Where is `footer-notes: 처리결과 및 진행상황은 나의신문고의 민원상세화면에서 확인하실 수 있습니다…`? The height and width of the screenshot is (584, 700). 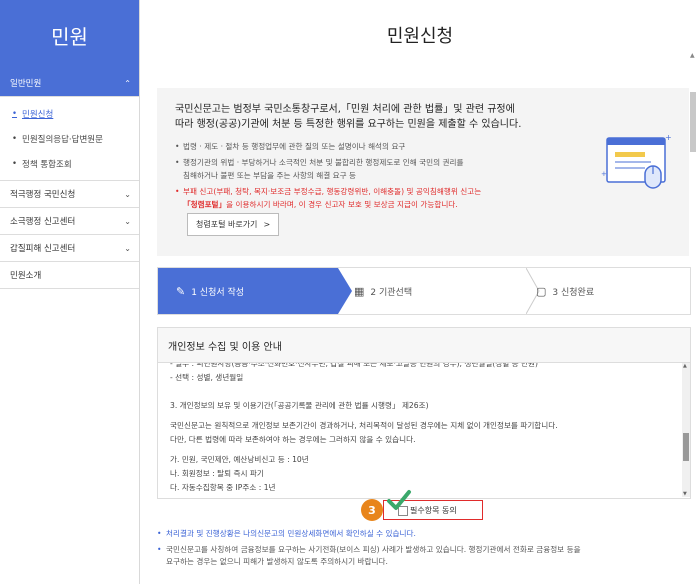
footer-notes: 처리결과 및 진행상황은 나의신문고의 민원상세화면에서 확인하실 수 있습니다… is located at coordinates (427, 550).